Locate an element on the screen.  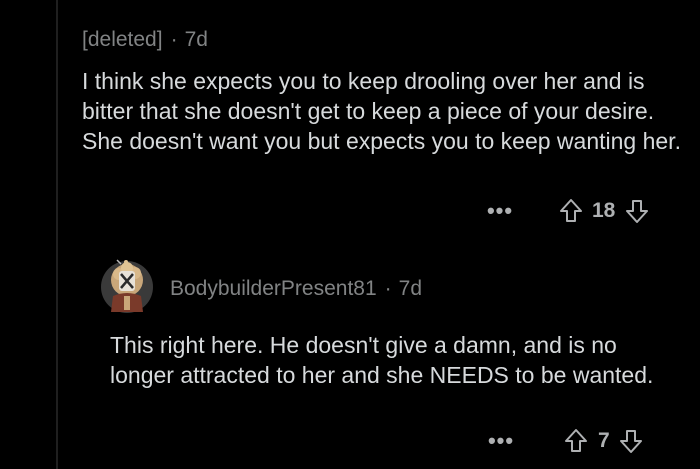
comment-age: 7d is located at coordinates (196, 39).